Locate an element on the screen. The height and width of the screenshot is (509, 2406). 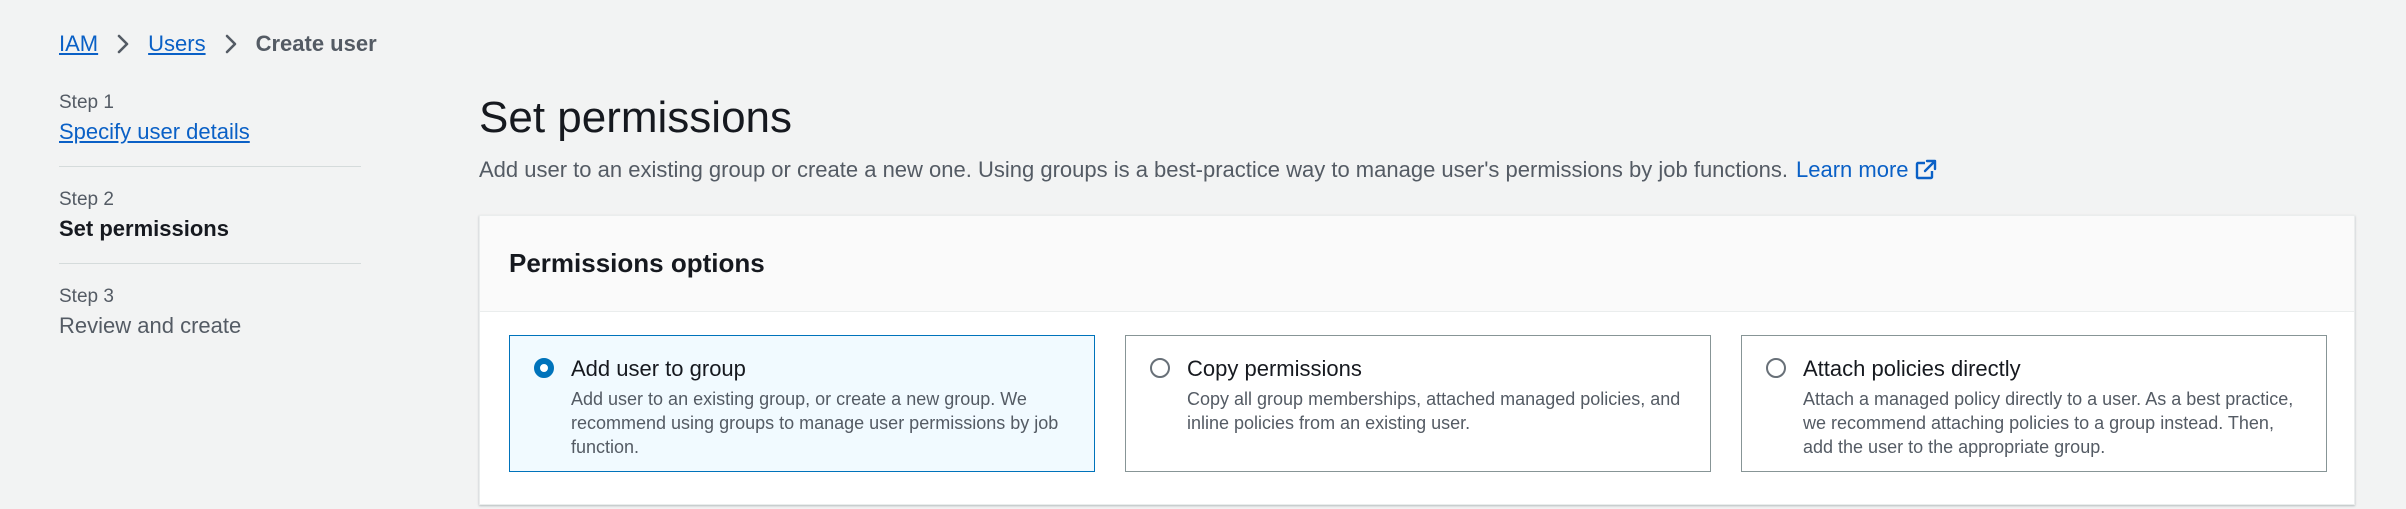
breadcrumb-users-link: Users is located at coordinates (176, 44).